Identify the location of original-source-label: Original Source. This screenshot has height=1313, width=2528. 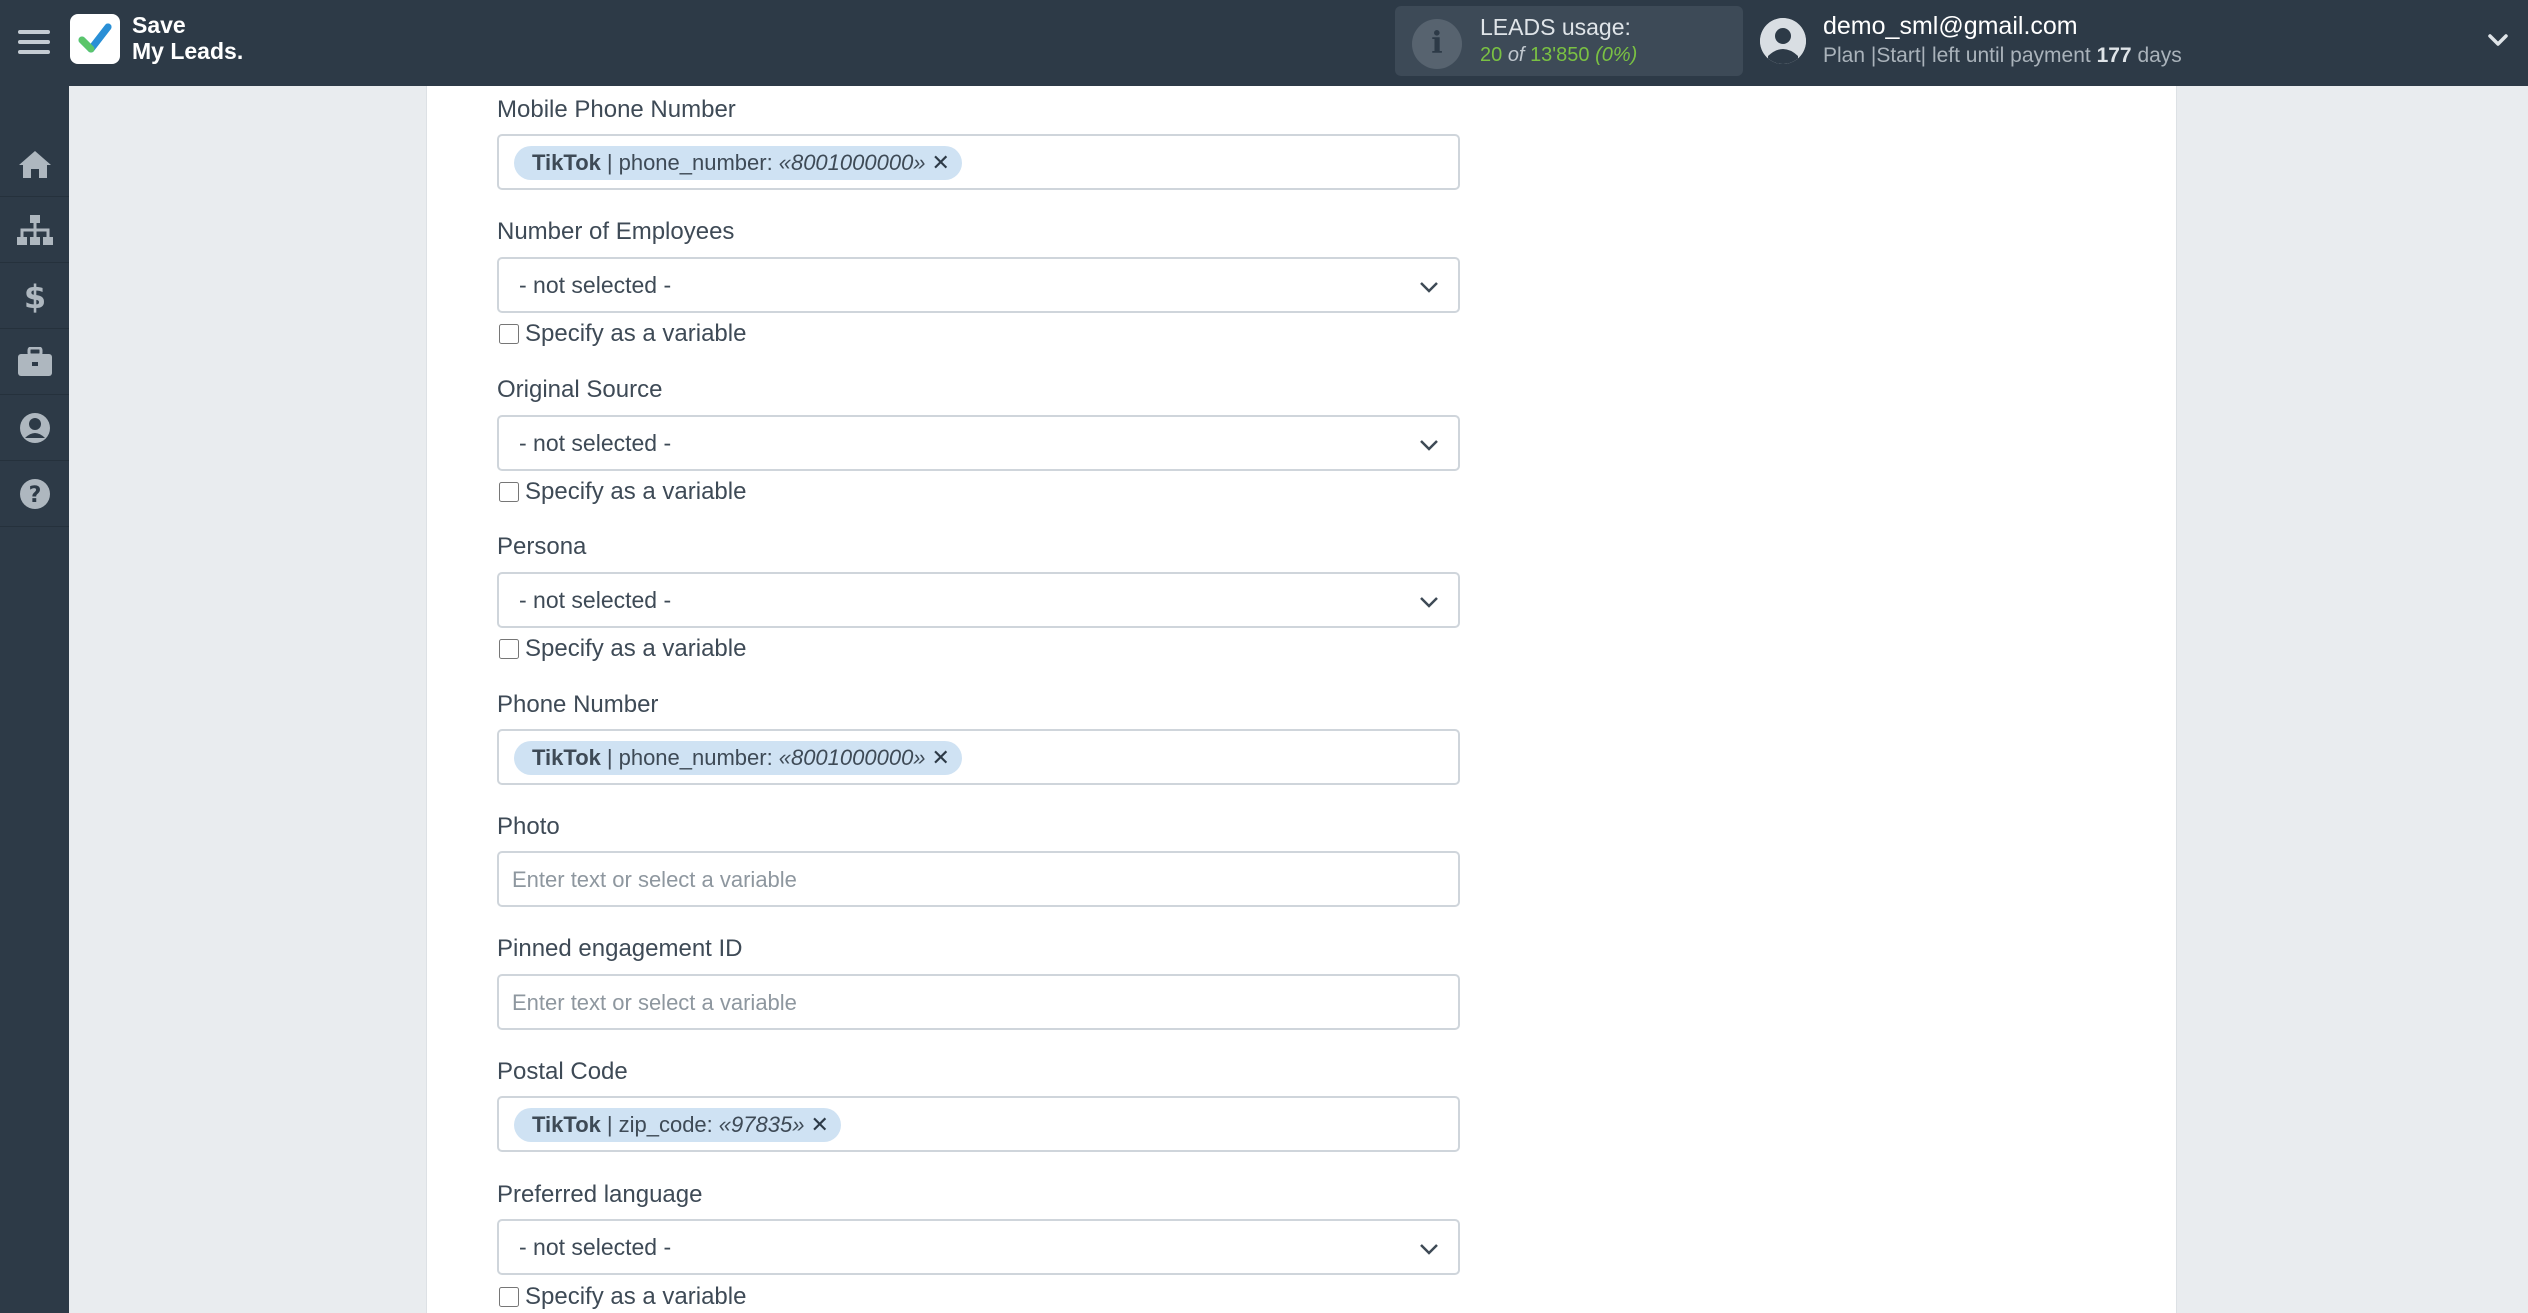
(580, 389).